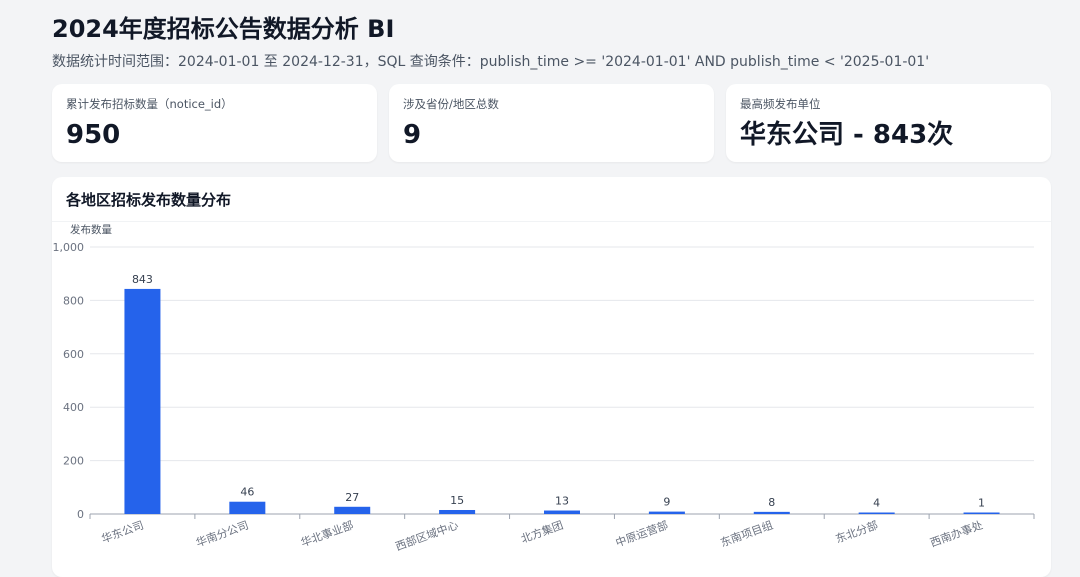 Image resolution: width=1080 pixels, height=577 pixels. What do you see at coordinates (327, 534) in the screenshot?
I see `x-tick-label: 华北事业部` at bounding box center [327, 534].